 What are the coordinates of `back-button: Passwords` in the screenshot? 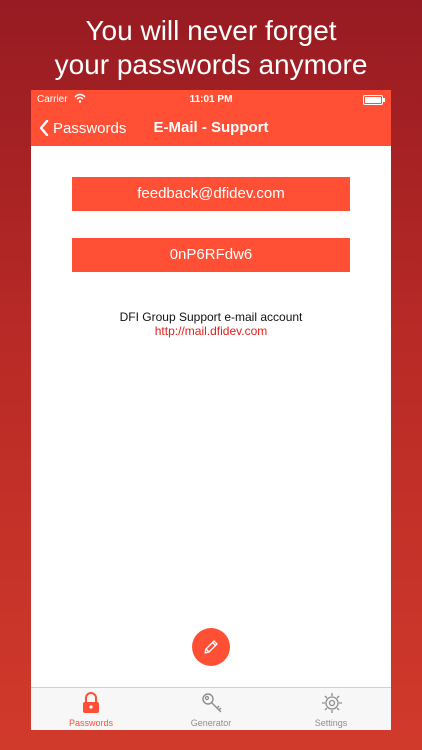 It's located at (82, 128).